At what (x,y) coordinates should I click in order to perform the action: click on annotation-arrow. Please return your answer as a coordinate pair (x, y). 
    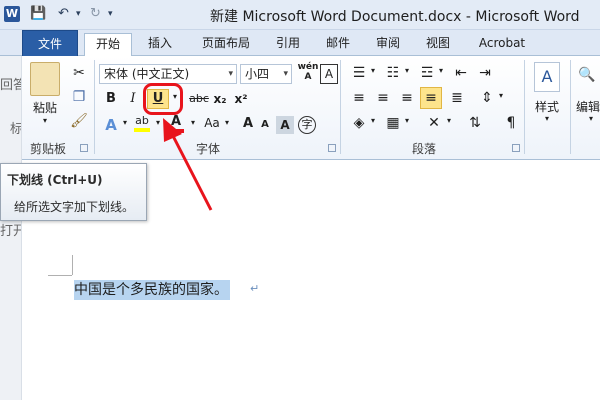
    Looking at the image, I should click on (188, 164).